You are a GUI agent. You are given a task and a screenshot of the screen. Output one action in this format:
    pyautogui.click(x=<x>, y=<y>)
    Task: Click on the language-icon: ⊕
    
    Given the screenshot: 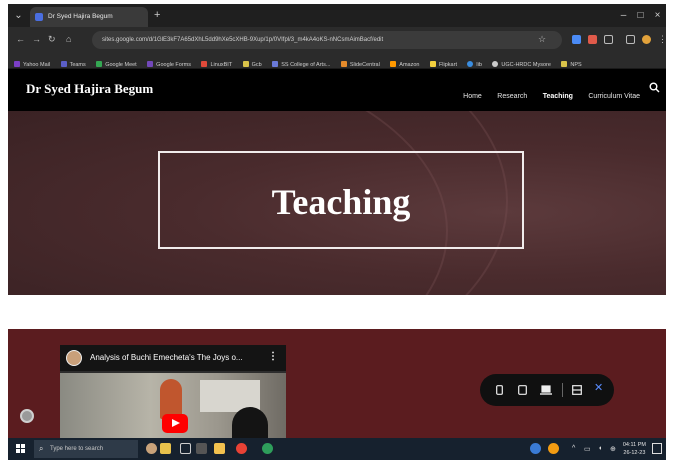 What is the action you would take?
    pyautogui.click(x=613, y=449)
    